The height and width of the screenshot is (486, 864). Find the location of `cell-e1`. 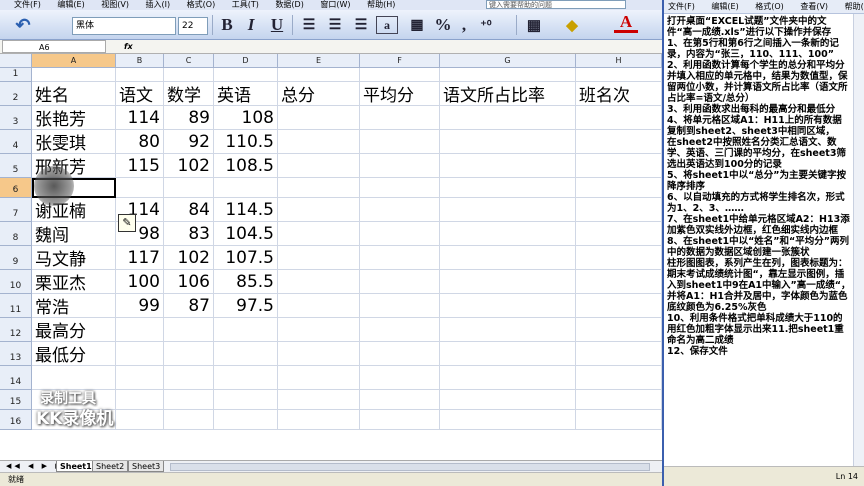

cell-e1 is located at coordinates (319, 75).